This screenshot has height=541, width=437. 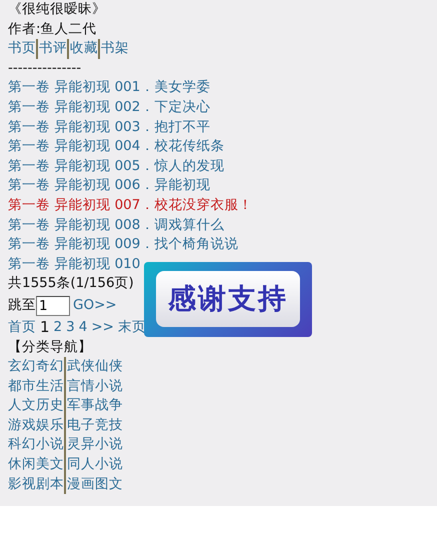 What do you see at coordinates (36, 465) in the screenshot?
I see `category-link: 休闲美文` at bounding box center [36, 465].